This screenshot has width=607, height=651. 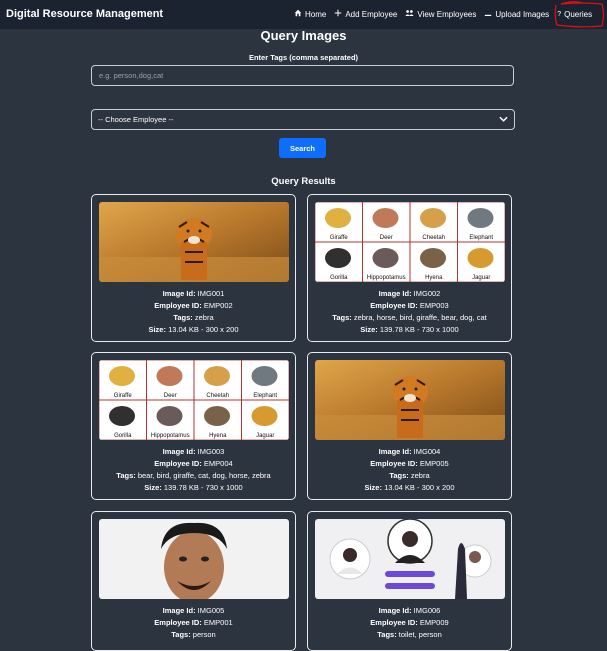 I want to click on page-title: Query Images, so click(x=303, y=35).